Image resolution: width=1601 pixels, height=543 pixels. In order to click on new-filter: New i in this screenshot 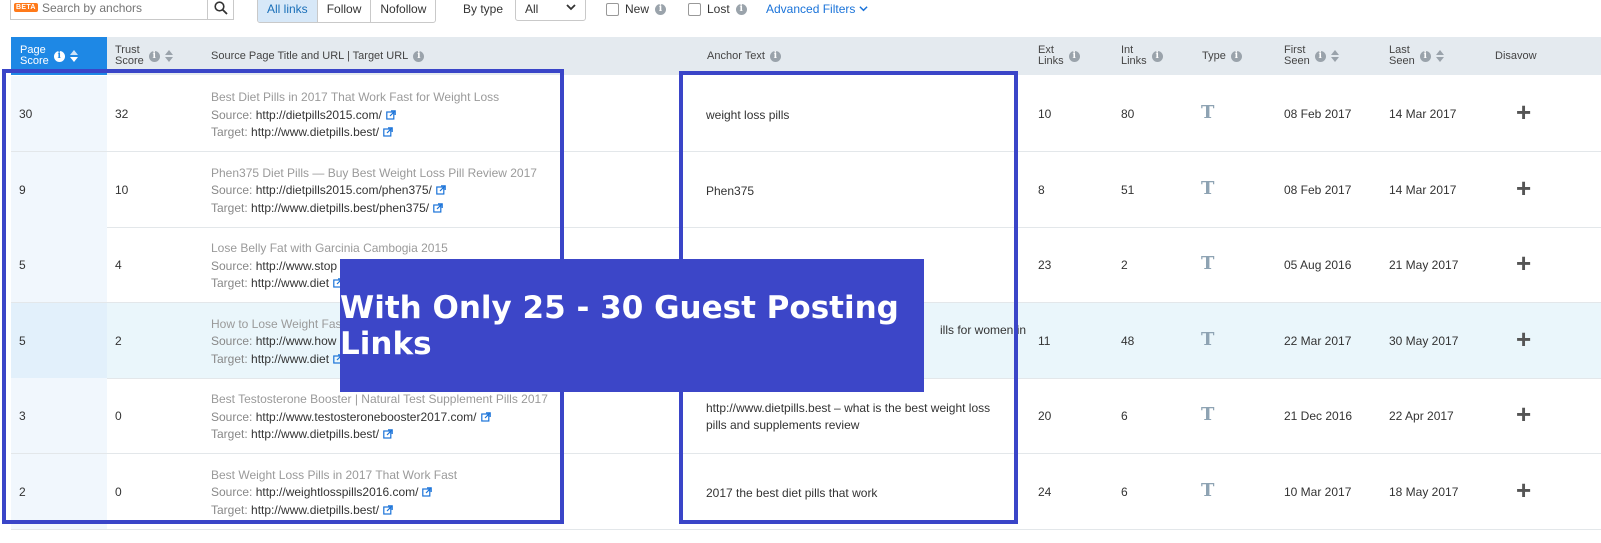, I will do `click(636, 9)`.